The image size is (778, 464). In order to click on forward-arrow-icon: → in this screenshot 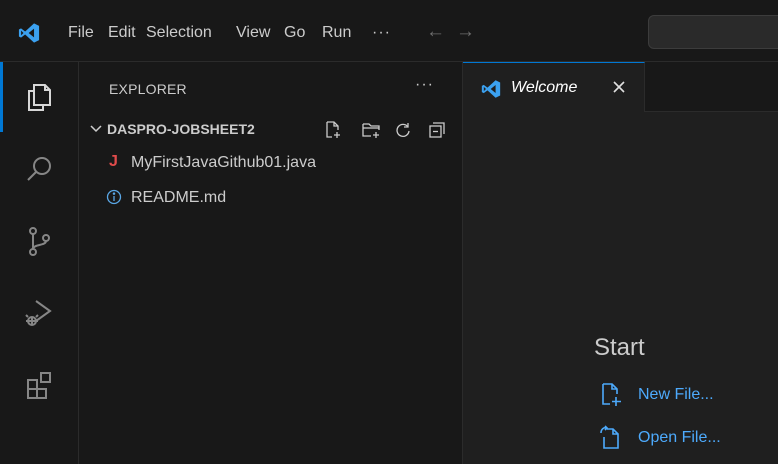, I will do `click(465, 32)`.